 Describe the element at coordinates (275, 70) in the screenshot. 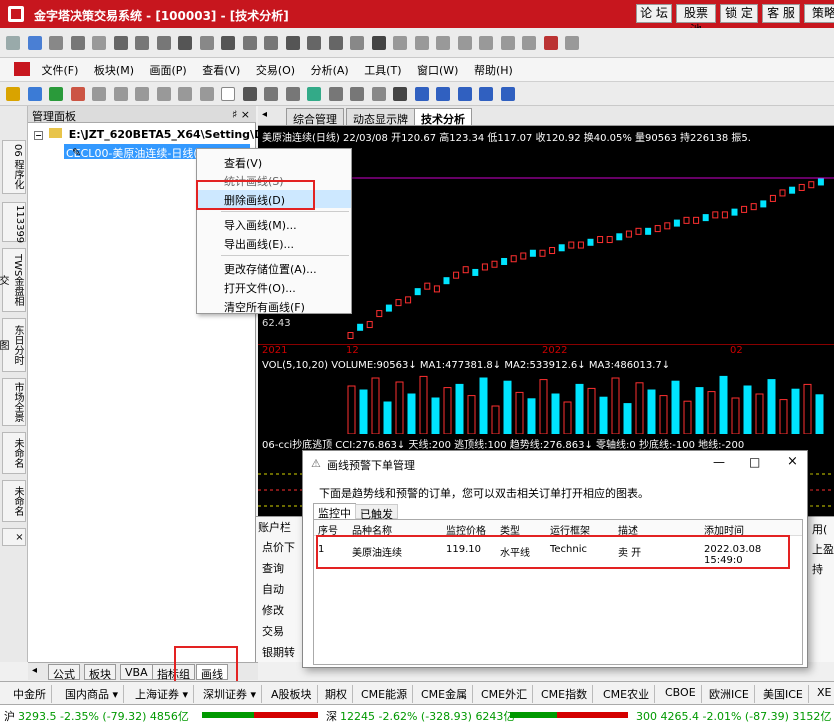

I see `menu-trade: 交易(O)` at that location.